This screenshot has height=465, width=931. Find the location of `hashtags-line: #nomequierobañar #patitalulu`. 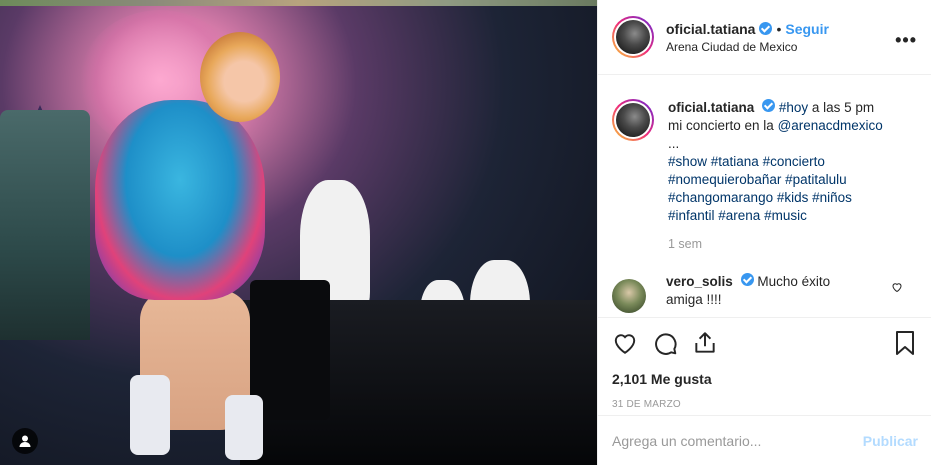

hashtags-line: #nomequierobañar #patitalulu is located at coordinates (757, 179).